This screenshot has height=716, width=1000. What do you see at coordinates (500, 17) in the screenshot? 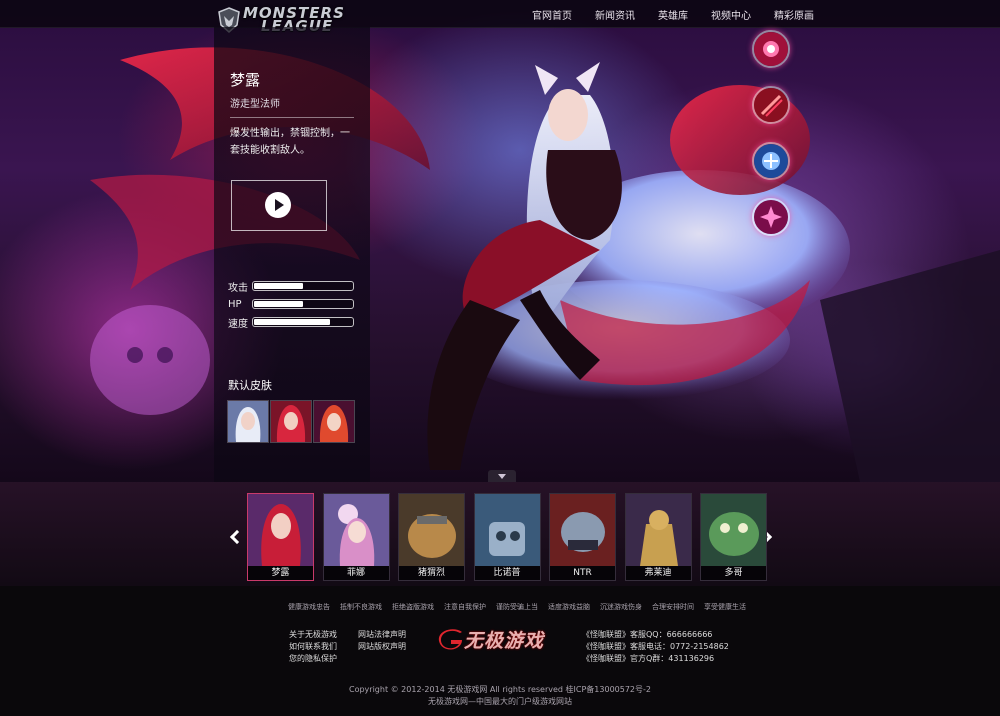
I see `top-nav-bar: MONSTERS LEAGUE 官网首页 新闻资讯 英雄库 视频中心 精彩原画` at bounding box center [500, 17].